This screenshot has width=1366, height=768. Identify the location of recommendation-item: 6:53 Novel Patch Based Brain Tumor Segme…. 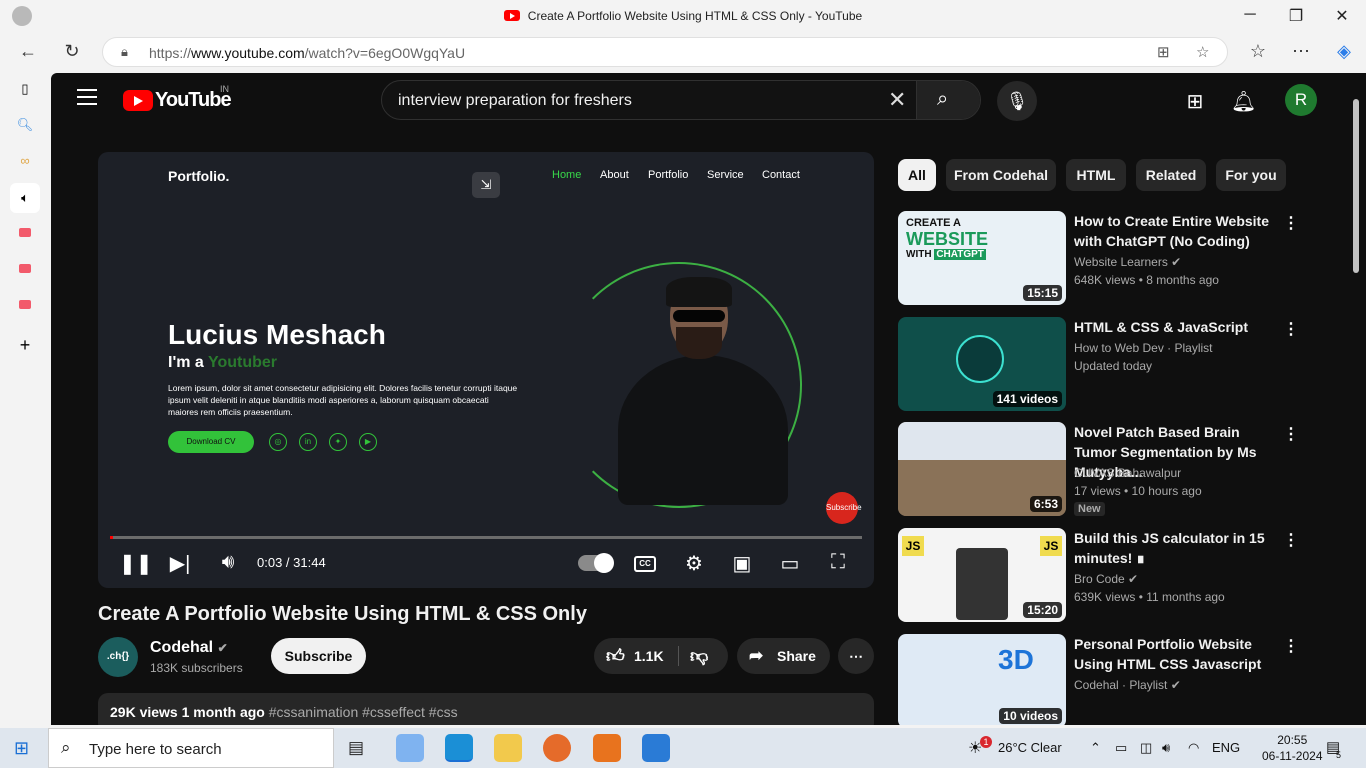
(1108, 470).